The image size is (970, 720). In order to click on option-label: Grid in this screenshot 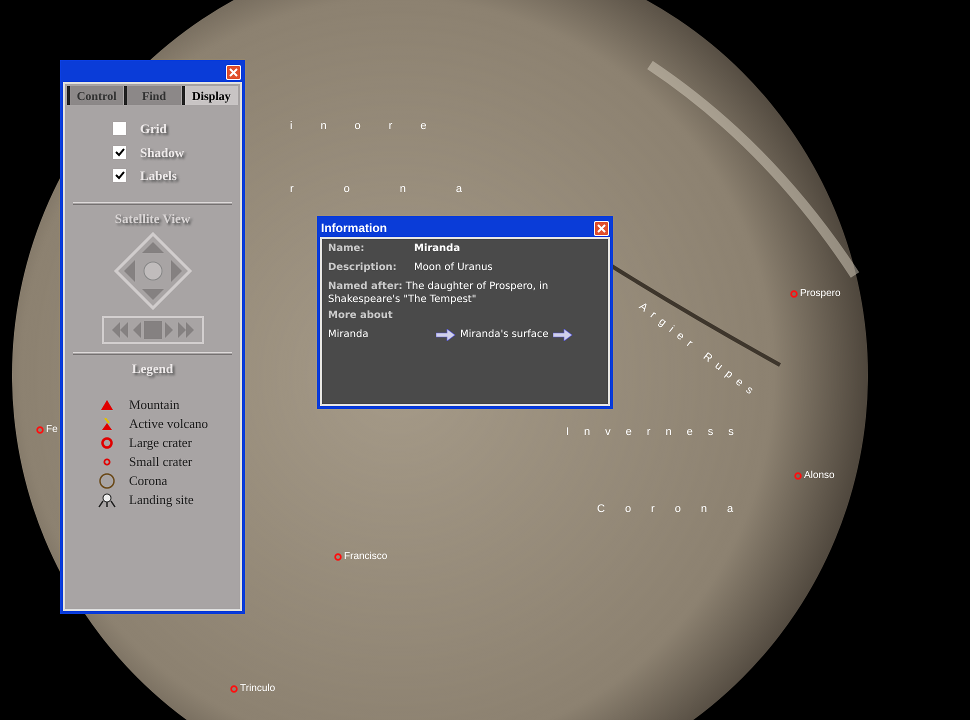, I will do `click(153, 129)`.